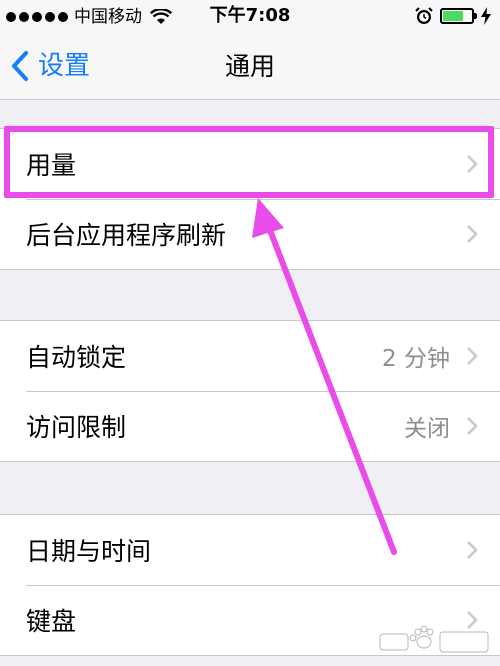 Image resolution: width=500 pixels, height=666 pixels. I want to click on settings-item-label: 日期与时间, so click(89, 551).